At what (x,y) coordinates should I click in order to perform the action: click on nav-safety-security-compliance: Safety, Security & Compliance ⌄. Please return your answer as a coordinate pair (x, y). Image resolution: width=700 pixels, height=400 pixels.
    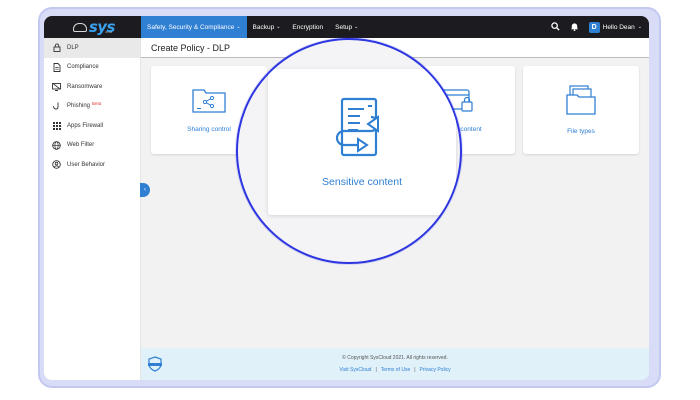
    Looking at the image, I should click on (194, 27).